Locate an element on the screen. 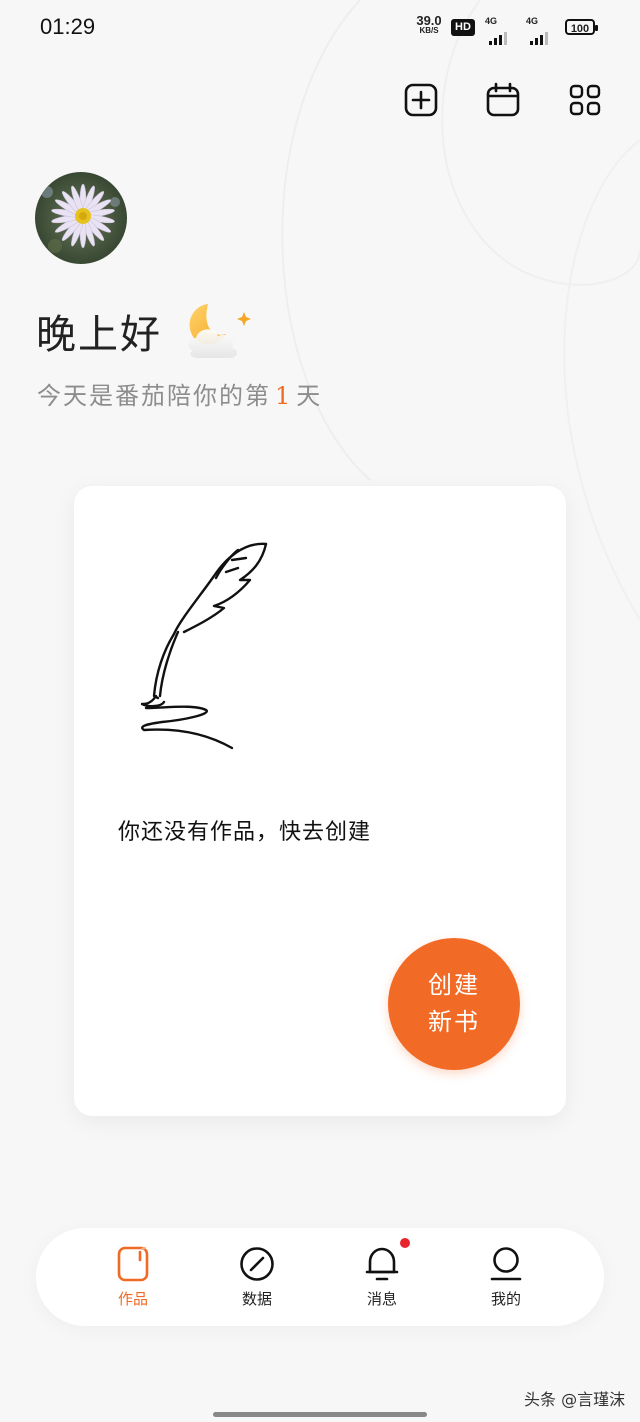 This screenshot has width=640, height=1422. avatar-flower-image is located at coordinates (81, 218).